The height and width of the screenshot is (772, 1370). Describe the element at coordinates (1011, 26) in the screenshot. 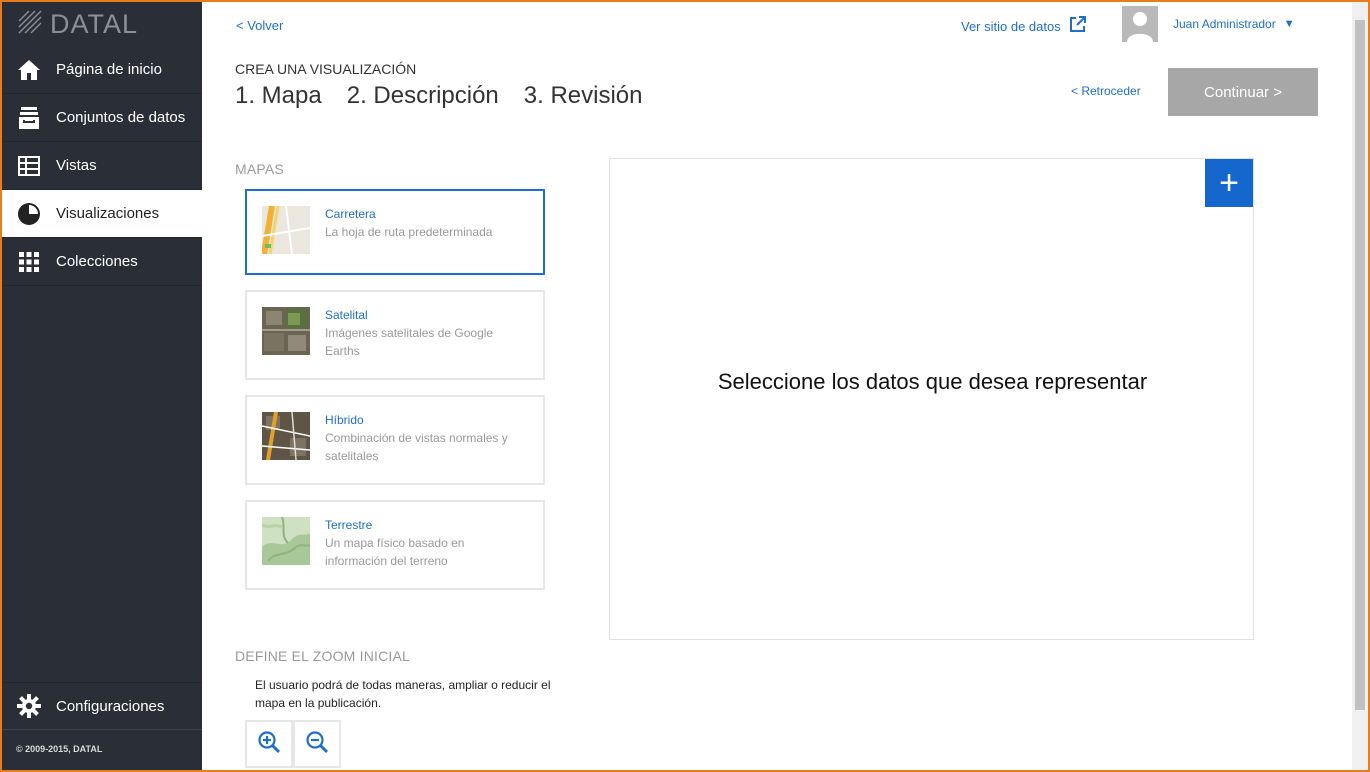

I see `view-data-site-label: Ver sitio de datos` at that location.